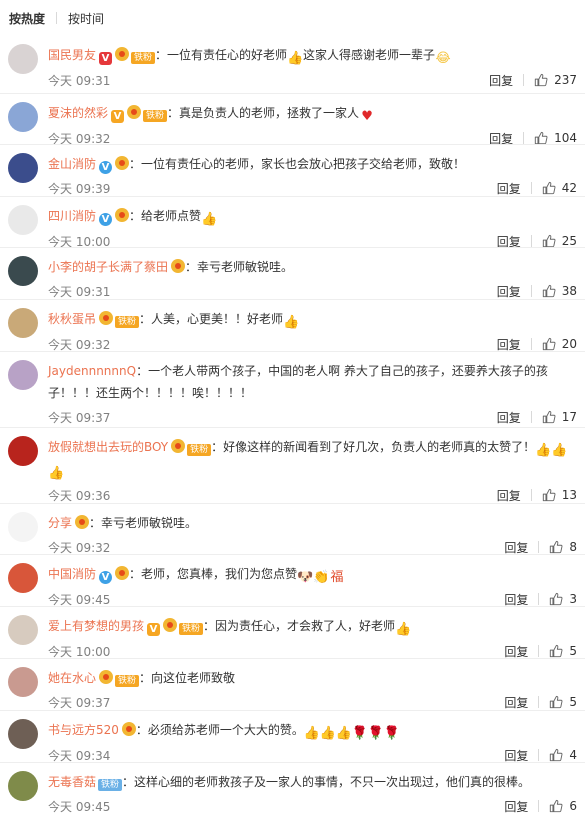 This screenshot has height=816, width=585. I want to click on username-link: 分享, so click(60, 523).